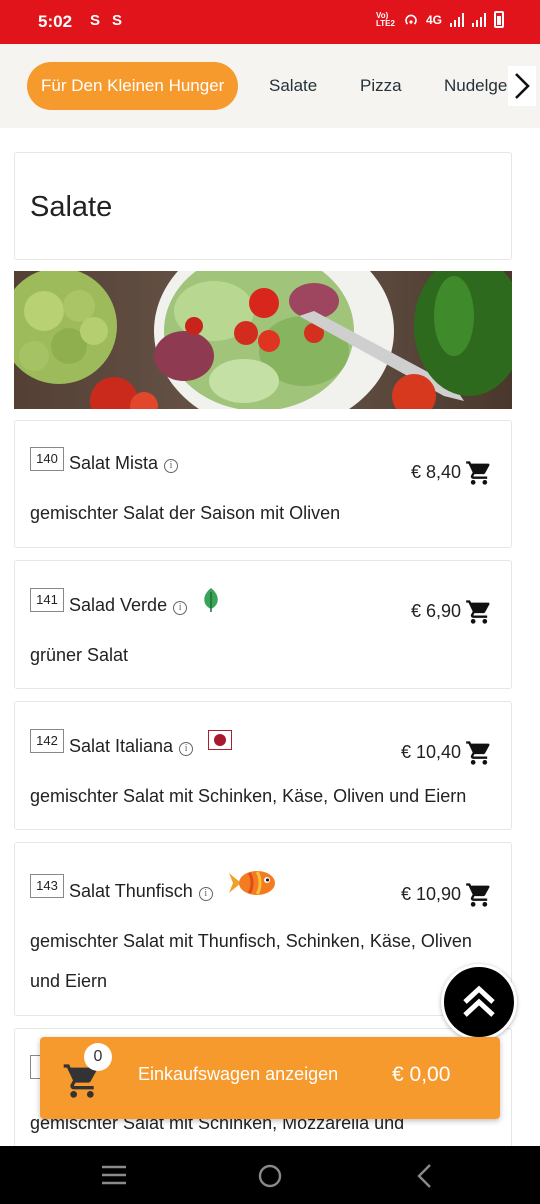  Describe the element at coordinates (114, 463) in the screenshot. I see `item-name-label: Salat Mista` at that location.